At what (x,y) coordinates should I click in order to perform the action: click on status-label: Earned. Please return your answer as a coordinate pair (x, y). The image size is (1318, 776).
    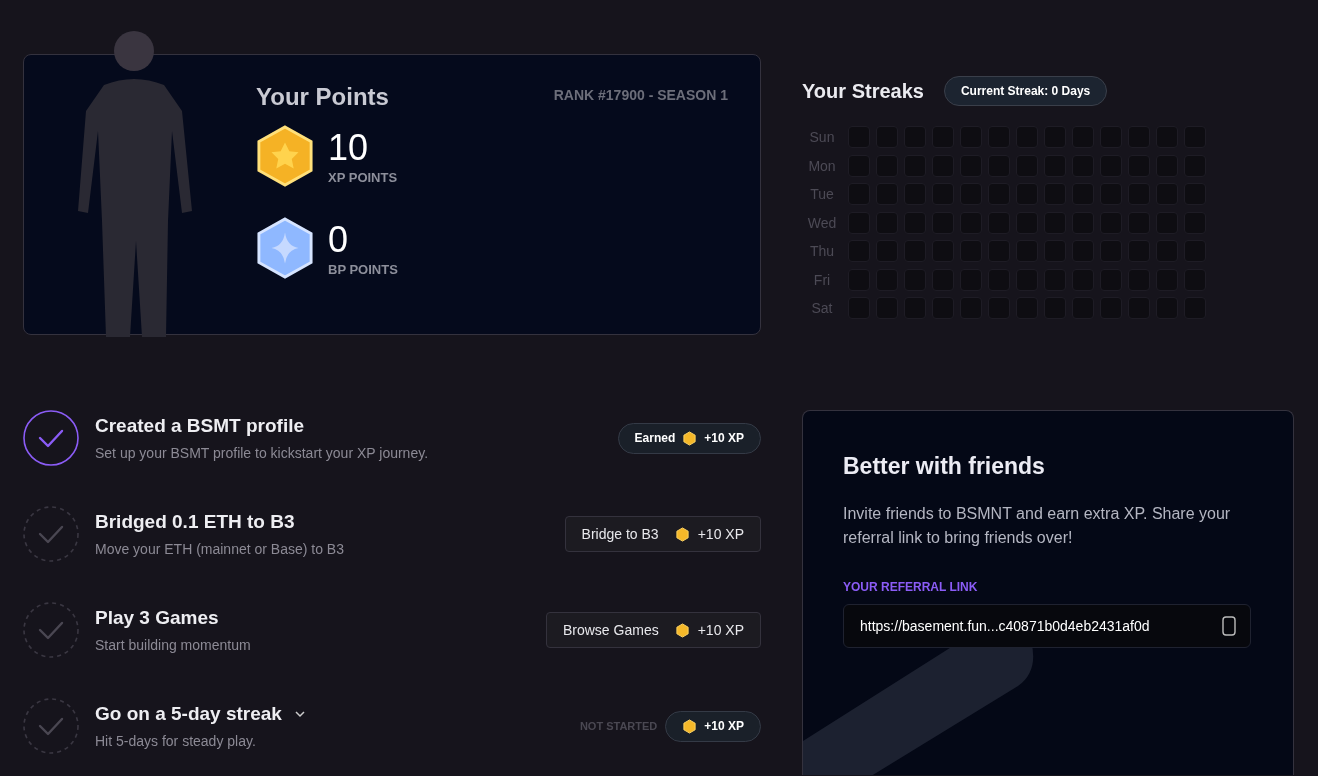
    Looking at the image, I should click on (655, 438).